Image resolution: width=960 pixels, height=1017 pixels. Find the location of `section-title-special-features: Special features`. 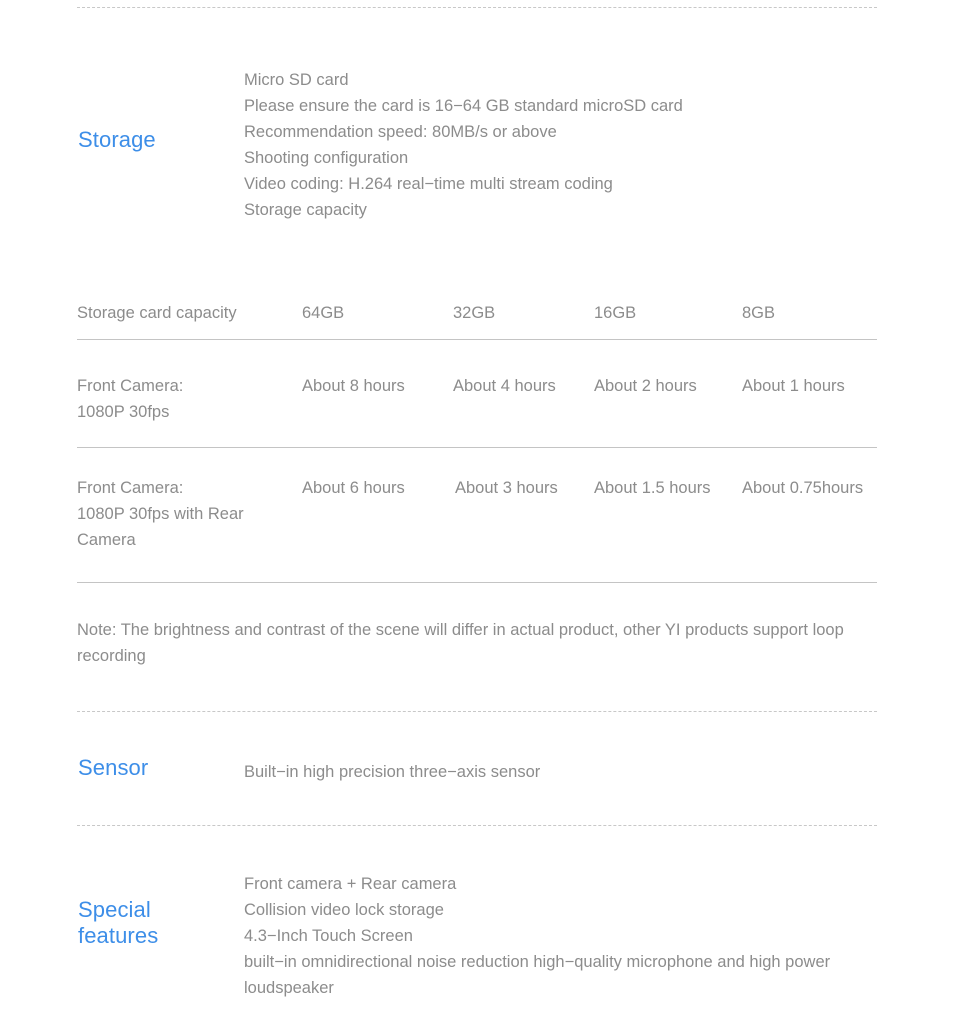

section-title-special-features: Special features is located at coordinates (118, 922).